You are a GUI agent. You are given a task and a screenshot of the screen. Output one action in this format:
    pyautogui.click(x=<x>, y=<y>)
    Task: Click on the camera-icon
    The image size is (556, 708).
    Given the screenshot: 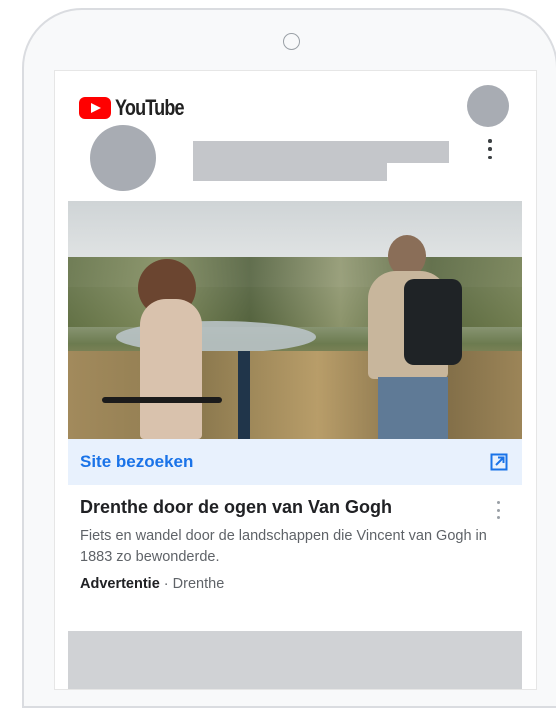 What is the action you would take?
    pyautogui.click(x=291, y=41)
    